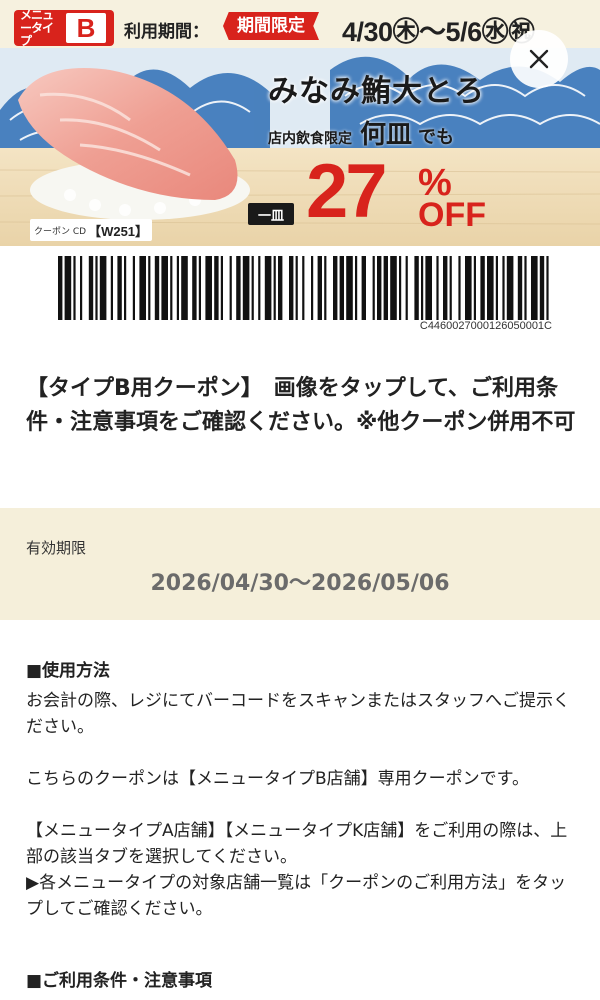 Image resolution: width=600 pixels, height=1000 pixels. I want to click on validity-range: 2026/04/30〜2026/05/06, so click(300, 583).